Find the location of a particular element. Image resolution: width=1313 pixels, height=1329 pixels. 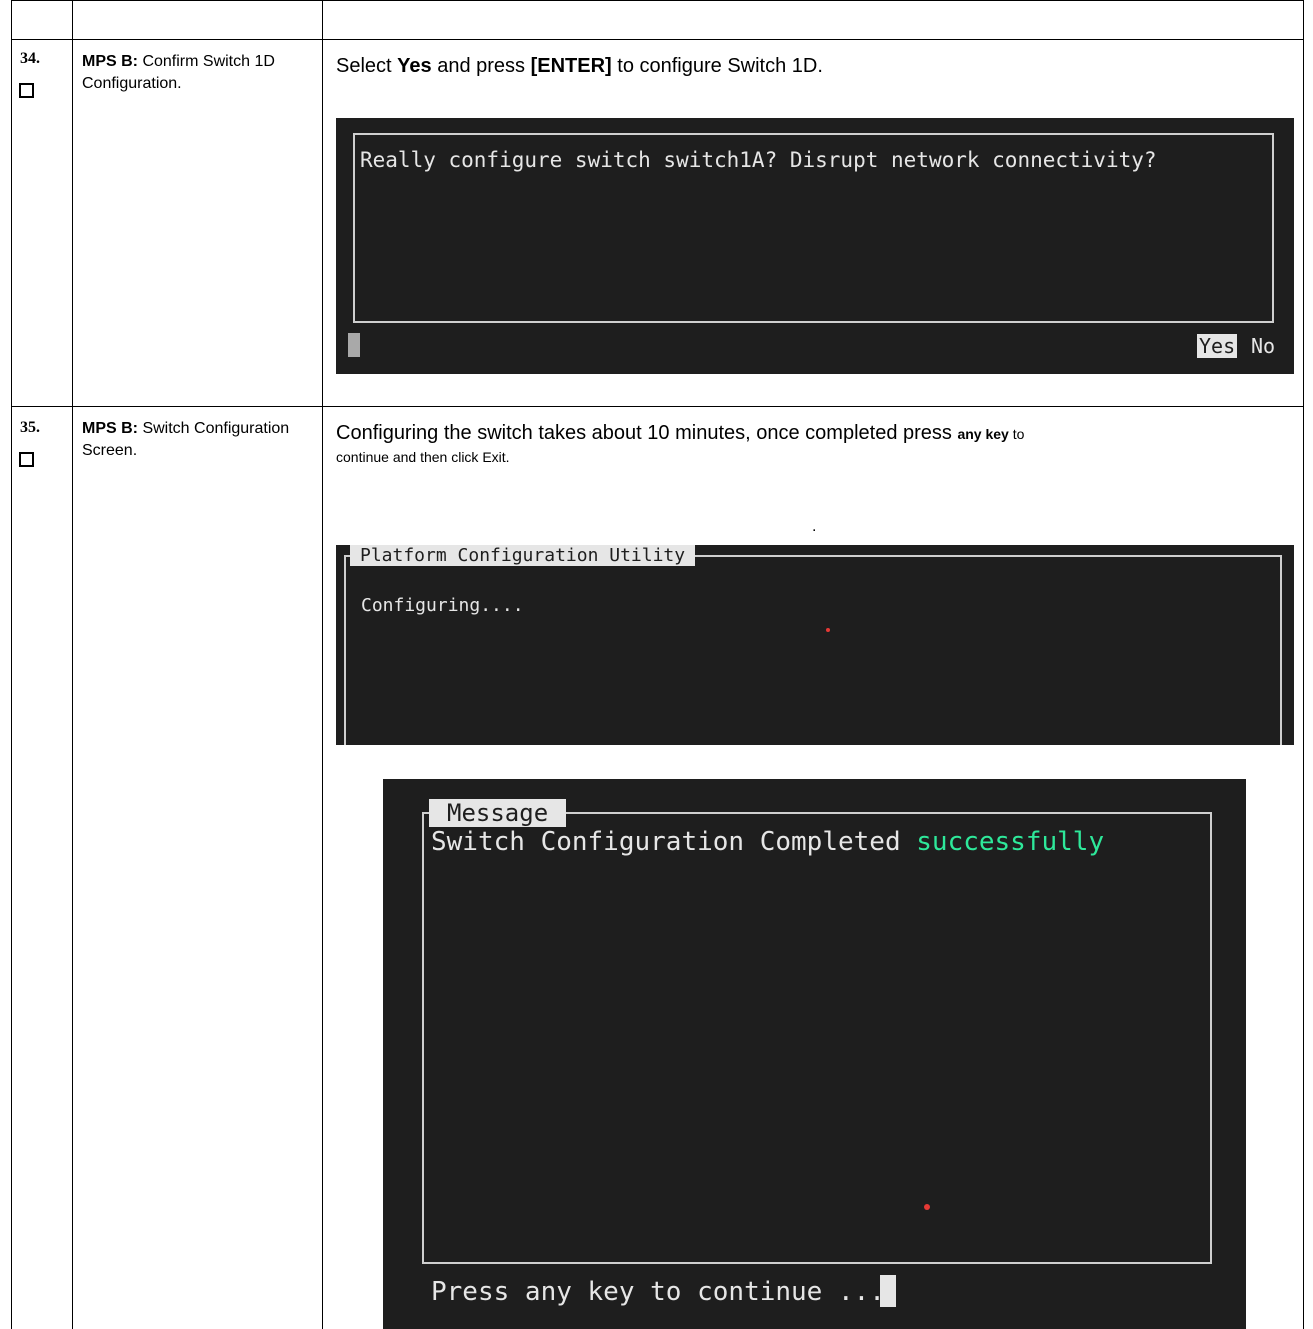

row-34-bottom is located at coordinates (657, 406).